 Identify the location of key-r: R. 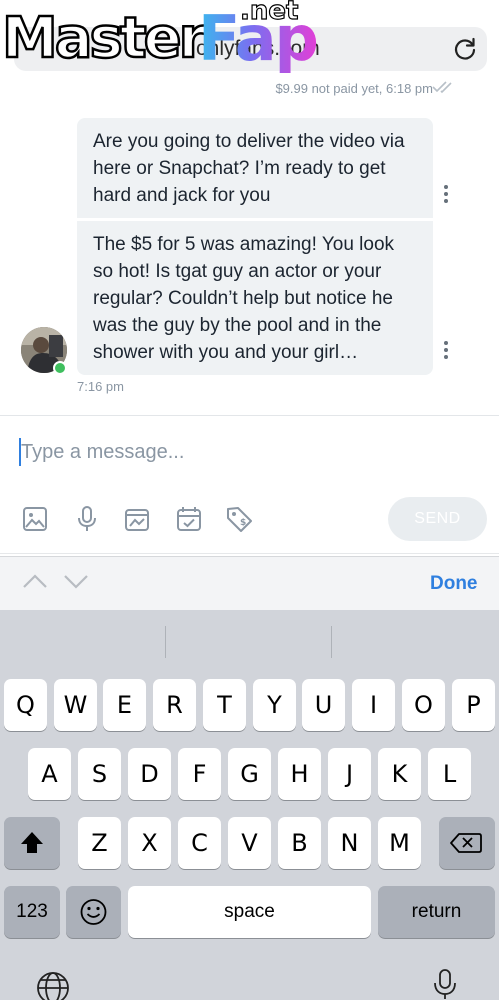
(174, 705).